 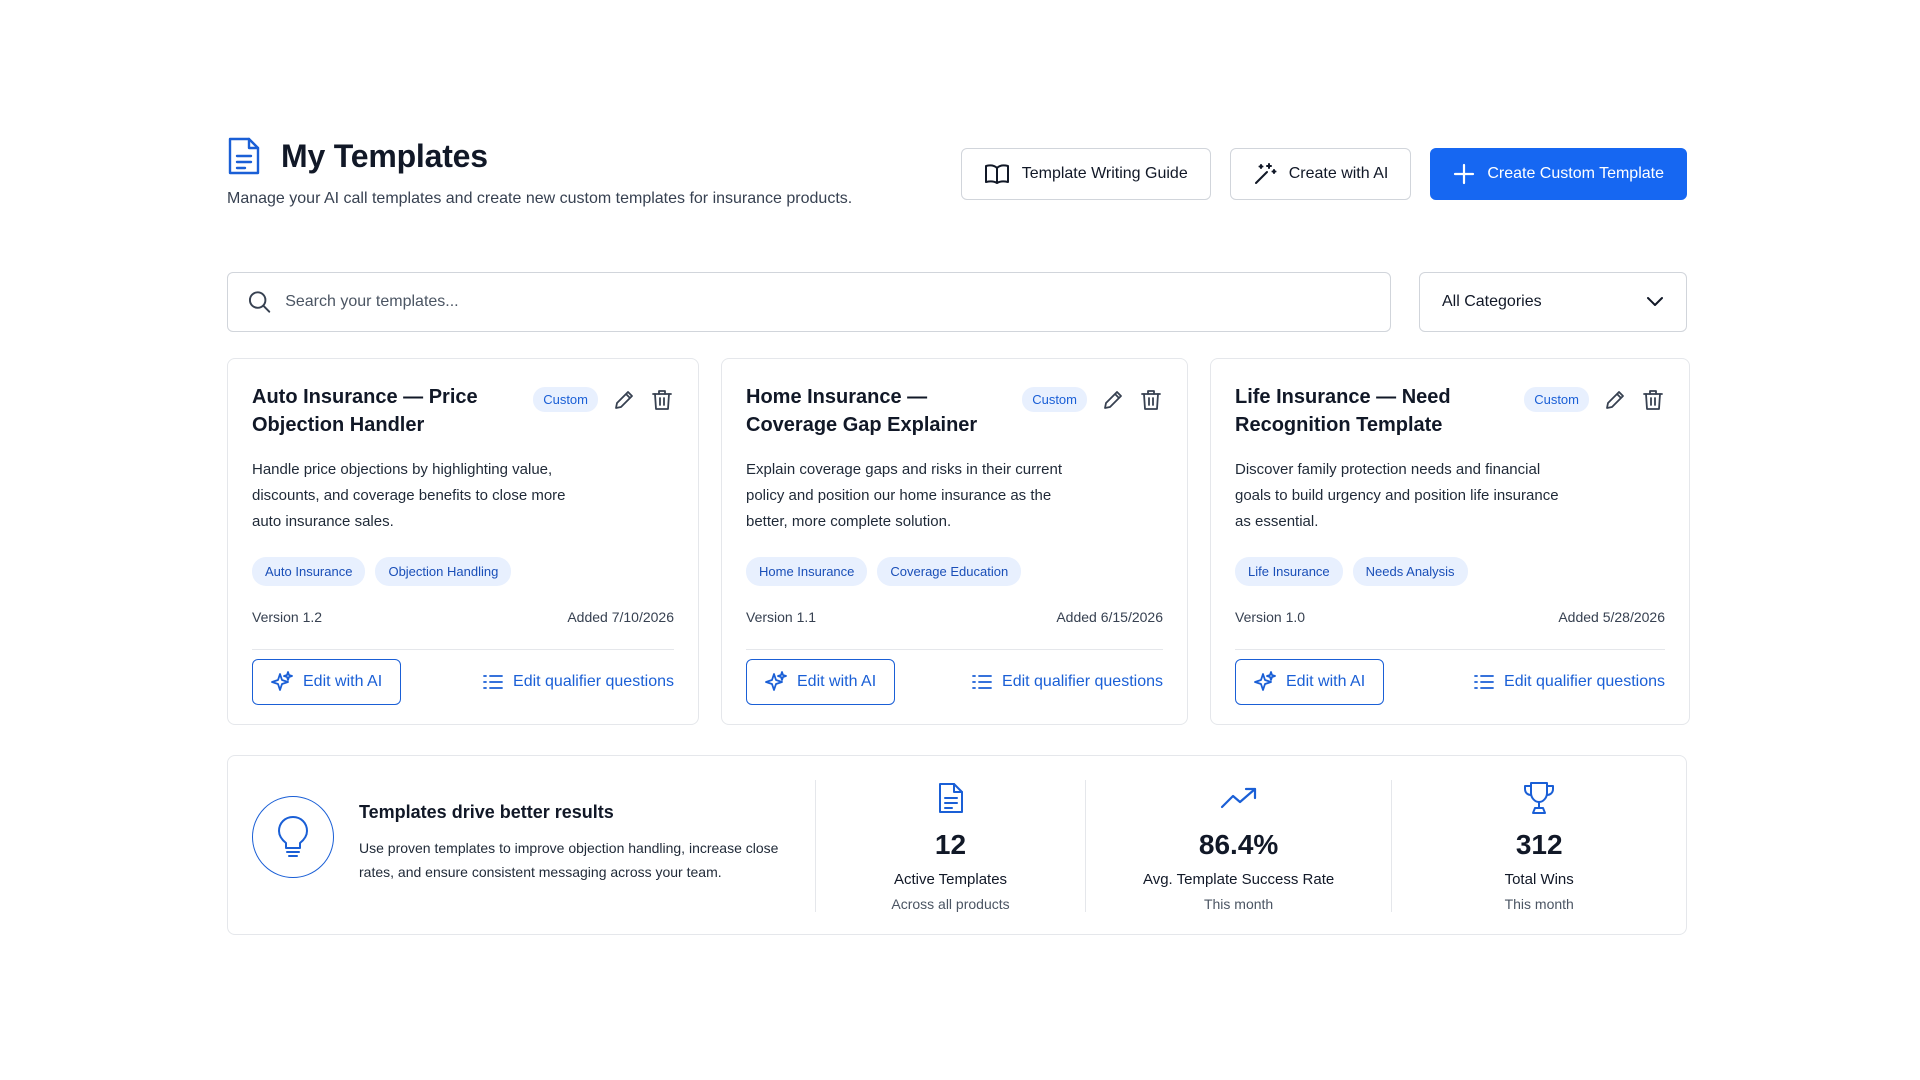 I want to click on card-tags: Home Insurance Coverage Education, so click(x=954, y=571).